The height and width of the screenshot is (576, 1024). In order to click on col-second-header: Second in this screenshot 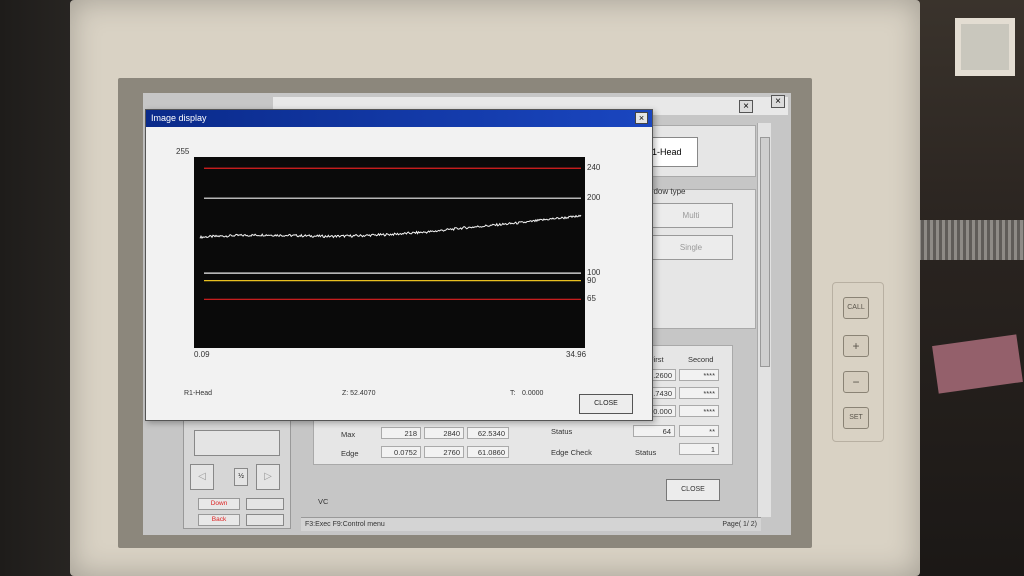, I will do `click(701, 359)`.